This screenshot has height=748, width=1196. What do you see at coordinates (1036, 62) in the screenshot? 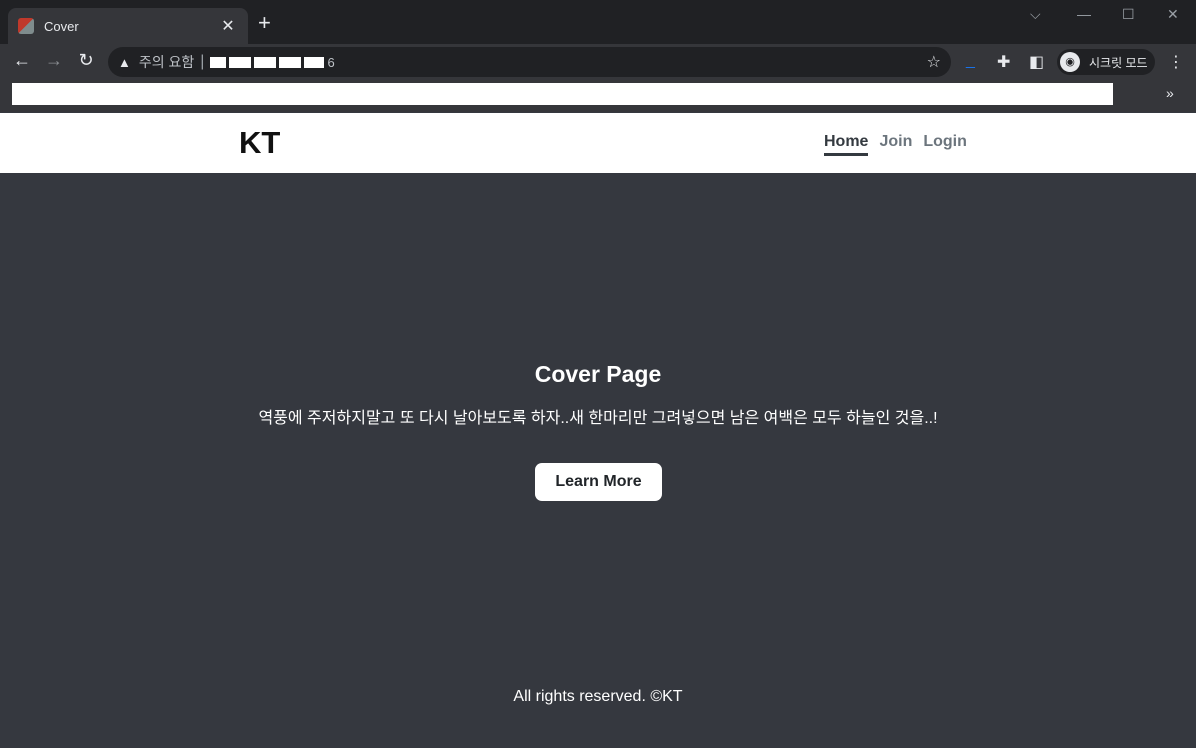
I see `side-panel-icon: ◧` at bounding box center [1036, 62].